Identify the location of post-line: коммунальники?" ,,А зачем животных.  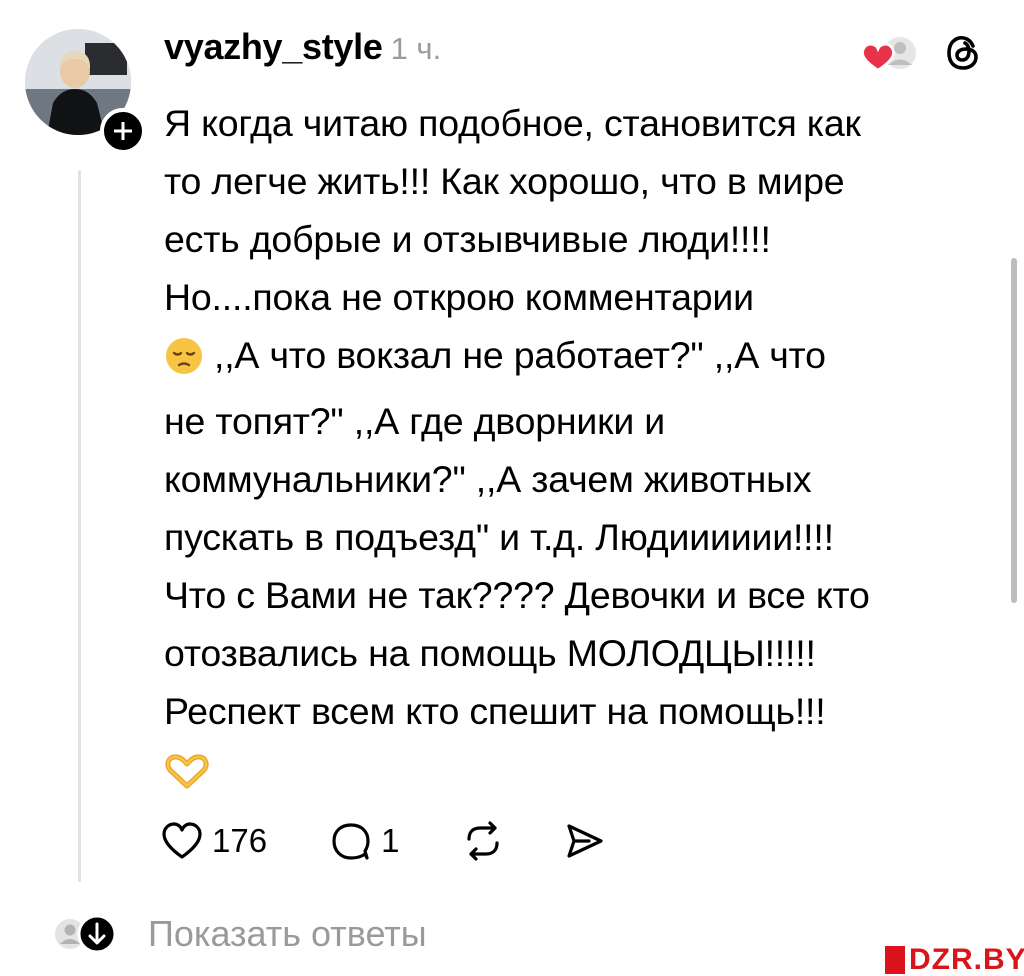
(488, 479).